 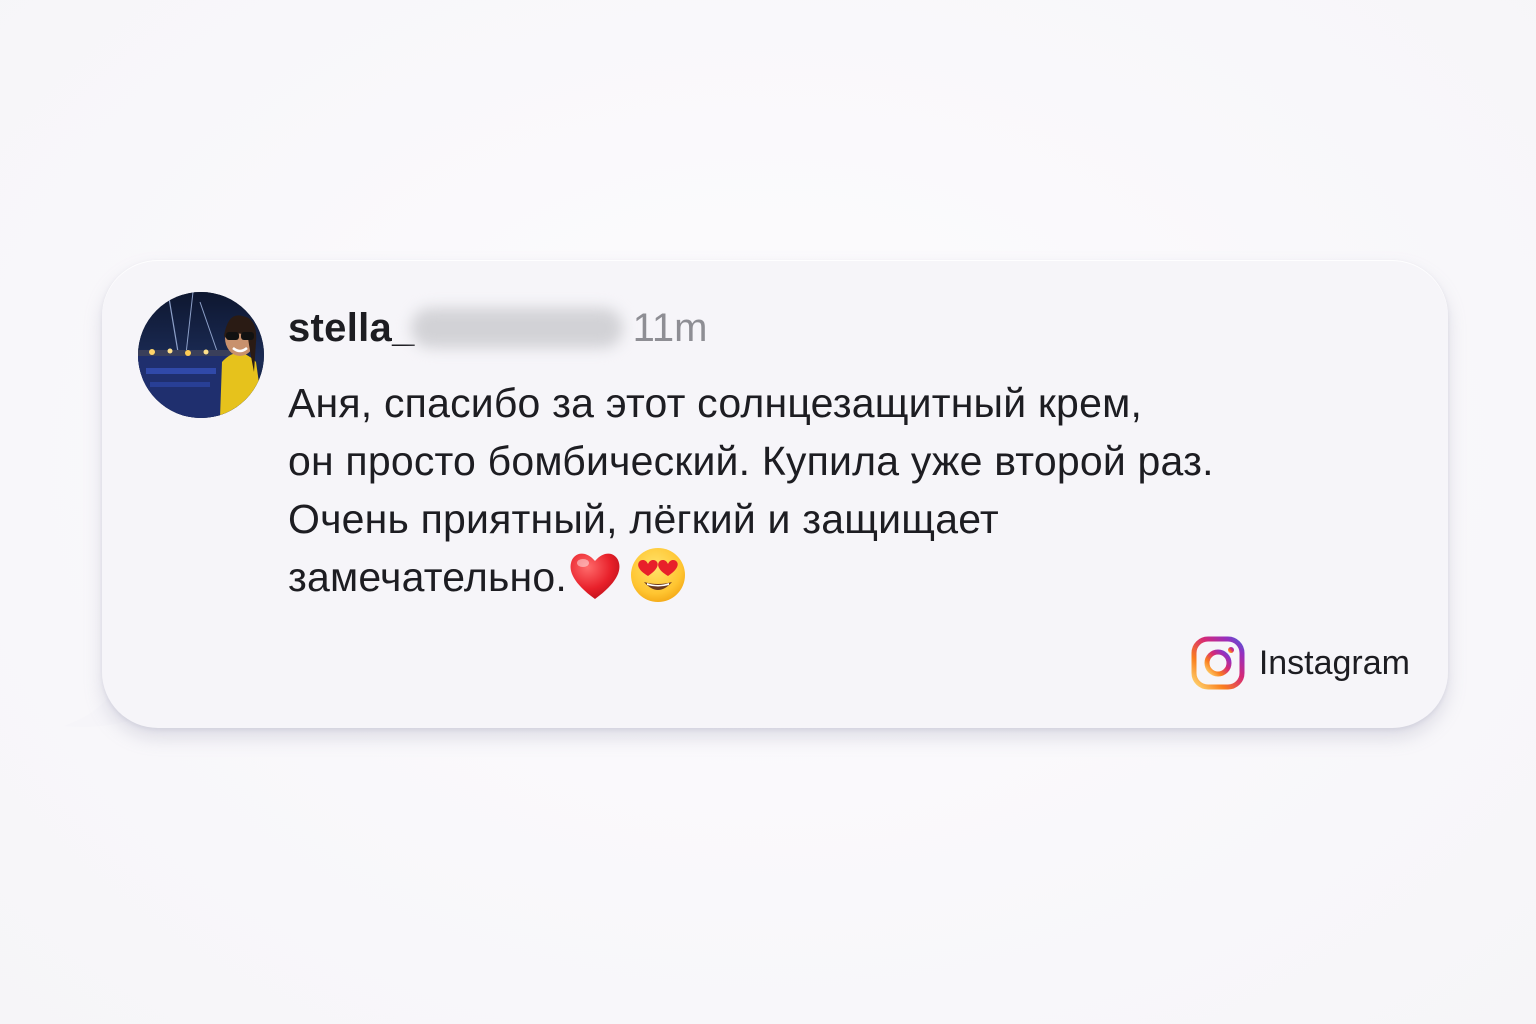 What do you see at coordinates (595, 576) in the screenshot?
I see `heart-emoji` at bounding box center [595, 576].